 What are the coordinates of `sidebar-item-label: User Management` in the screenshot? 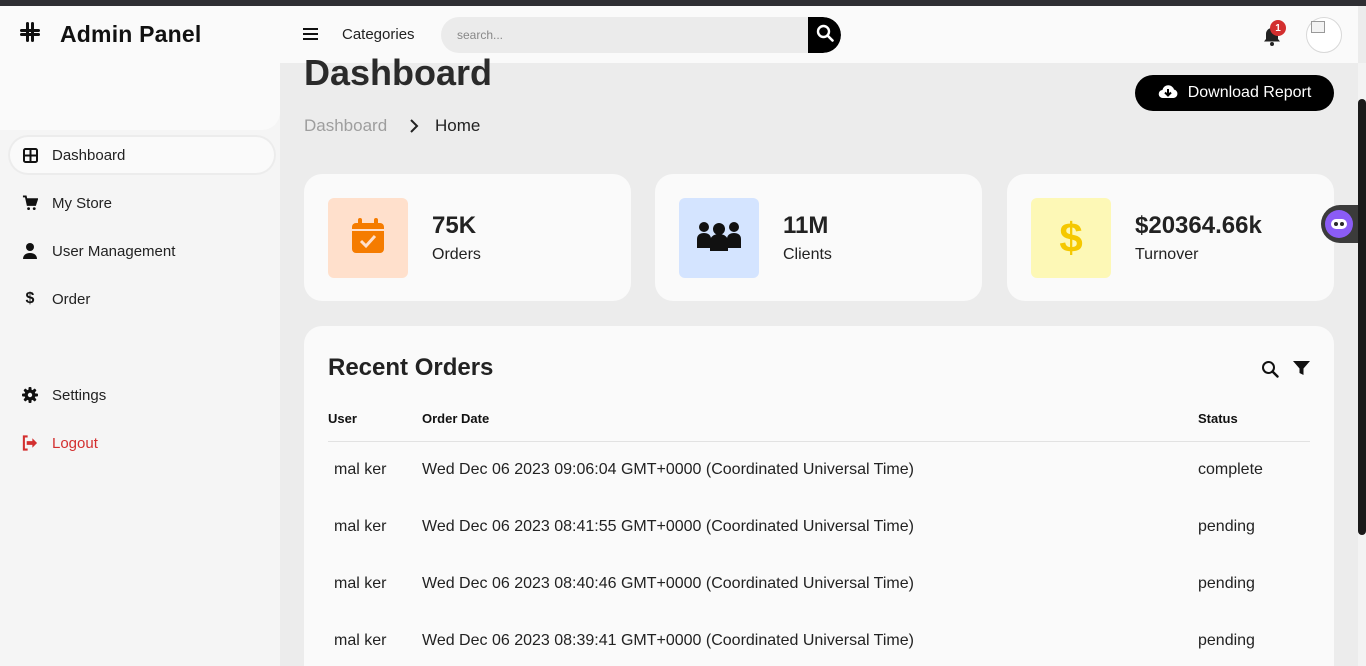 It's located at (114, 251).